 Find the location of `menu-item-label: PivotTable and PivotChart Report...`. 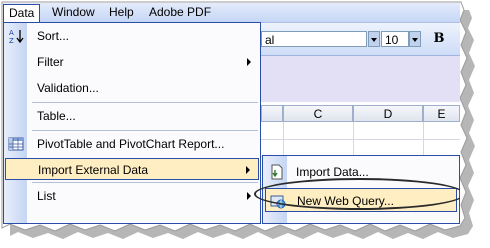

menu-item-label: PivotTable and PivotChart Report... is located at coordinates (131, 144).